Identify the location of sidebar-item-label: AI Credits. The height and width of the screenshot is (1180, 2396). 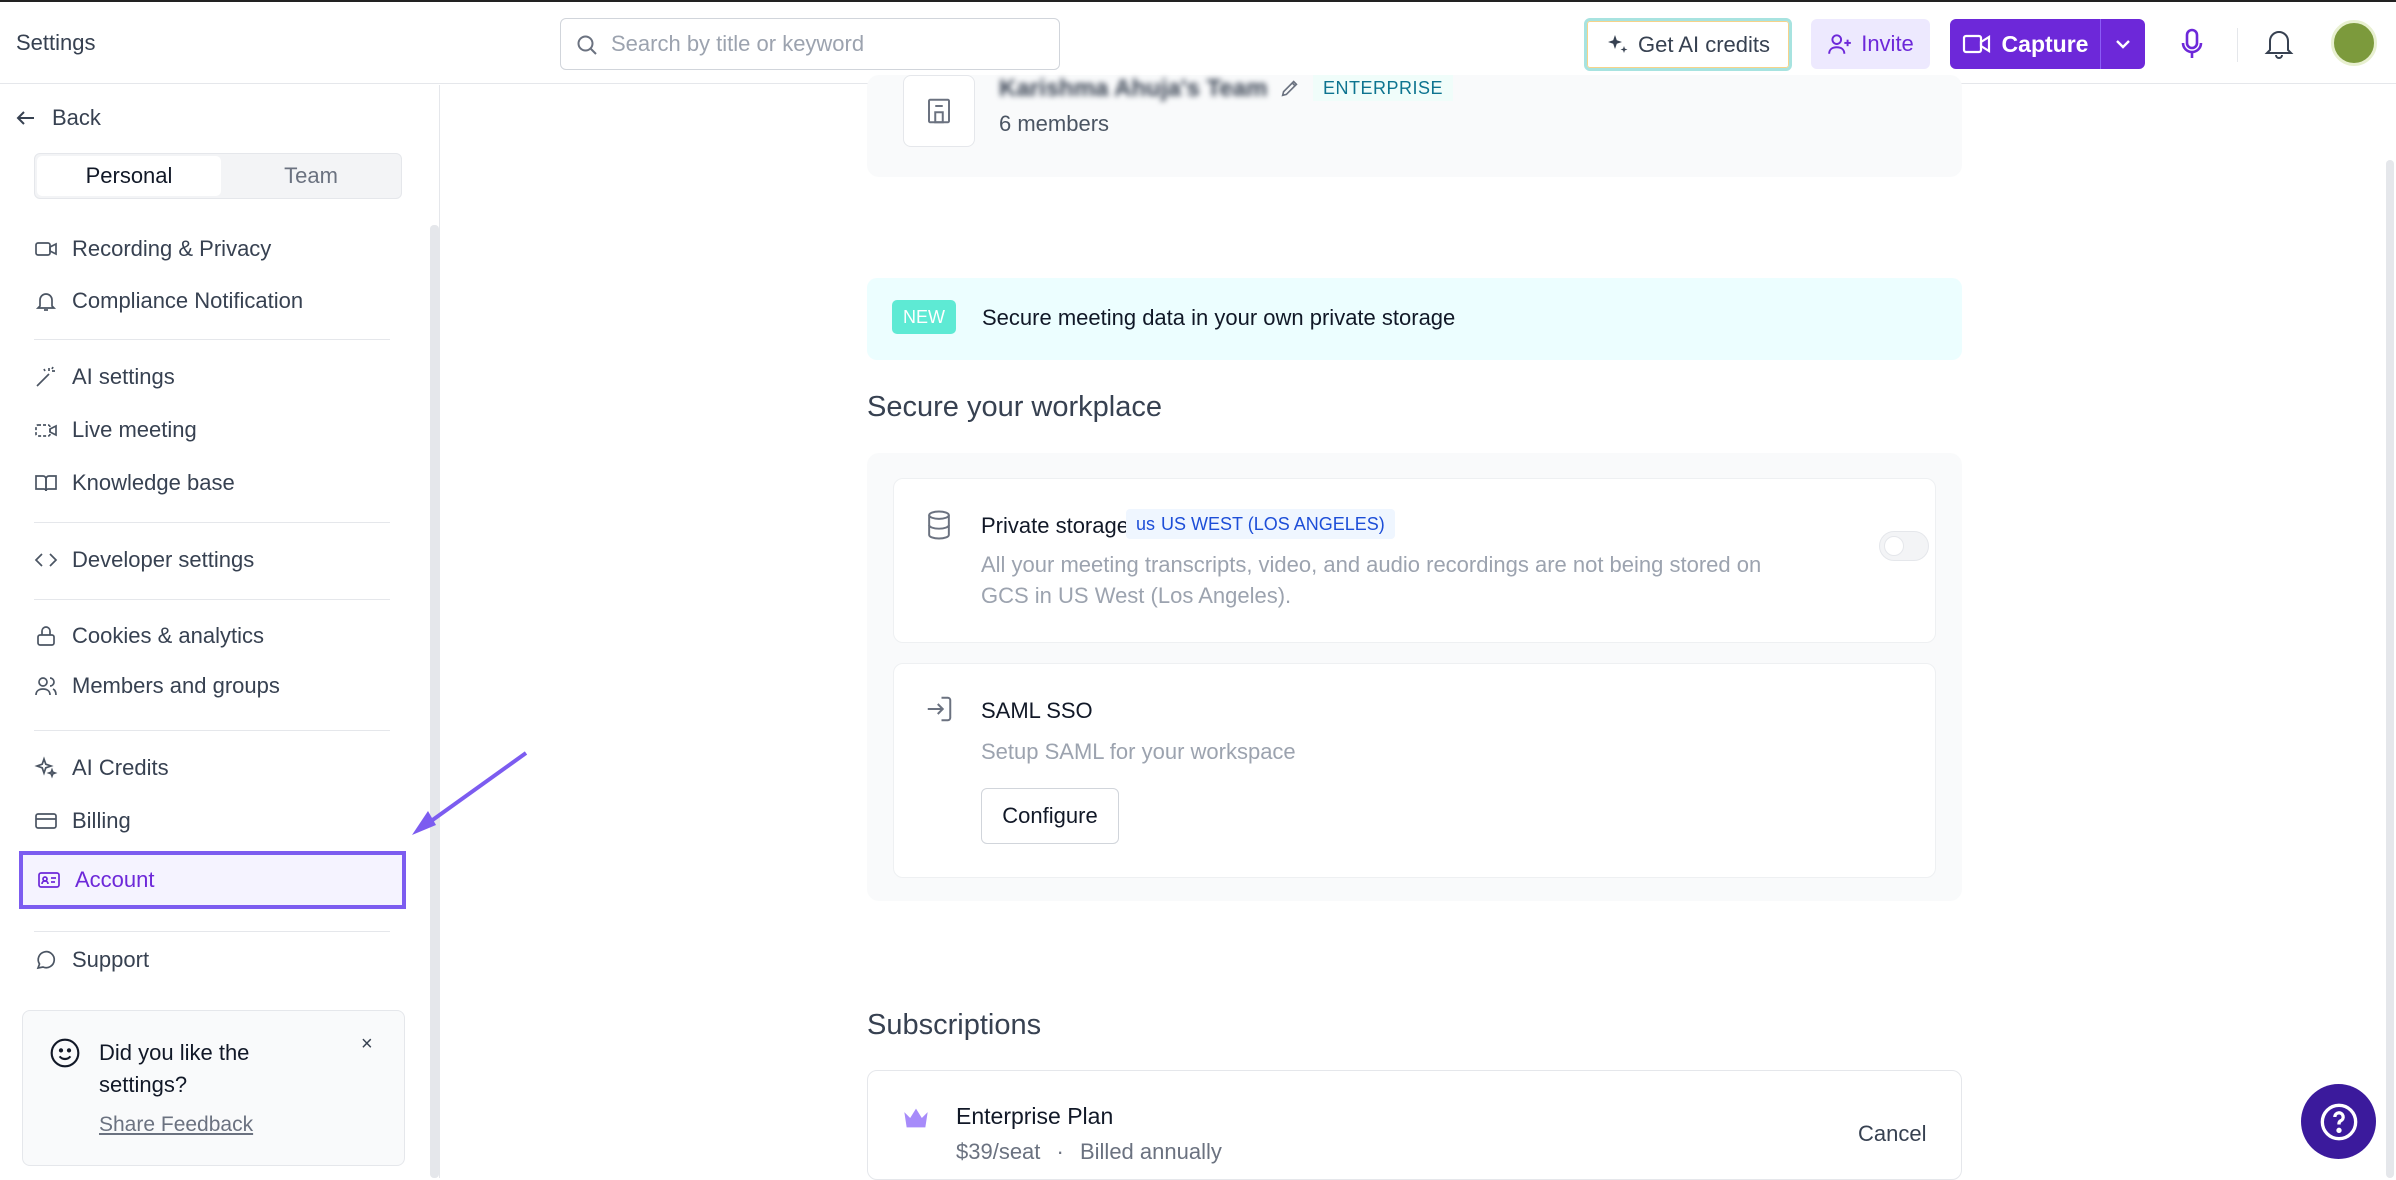
(120, 767).